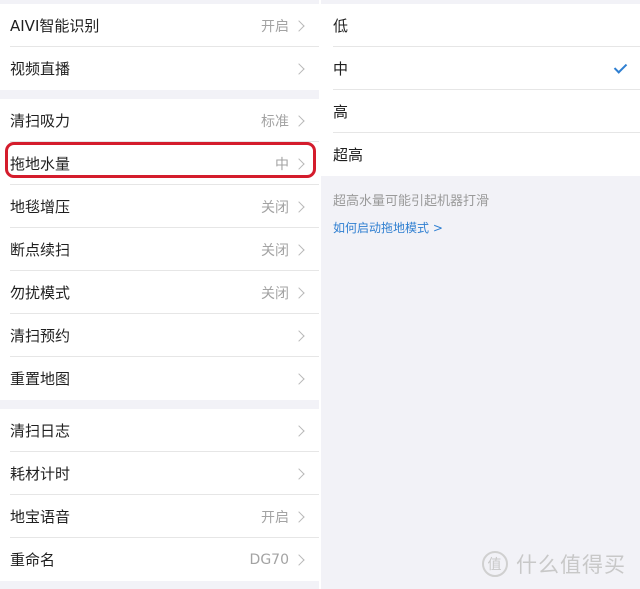  Describe the element at coordinates (341, 112) in the screenshot. I see `option-label: 高` at that location.